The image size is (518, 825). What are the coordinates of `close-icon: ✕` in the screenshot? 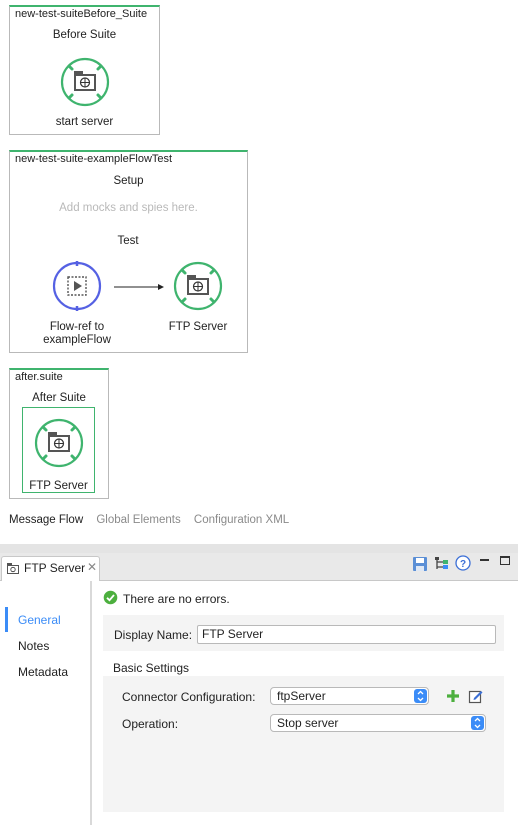 It's located at (92, 567).